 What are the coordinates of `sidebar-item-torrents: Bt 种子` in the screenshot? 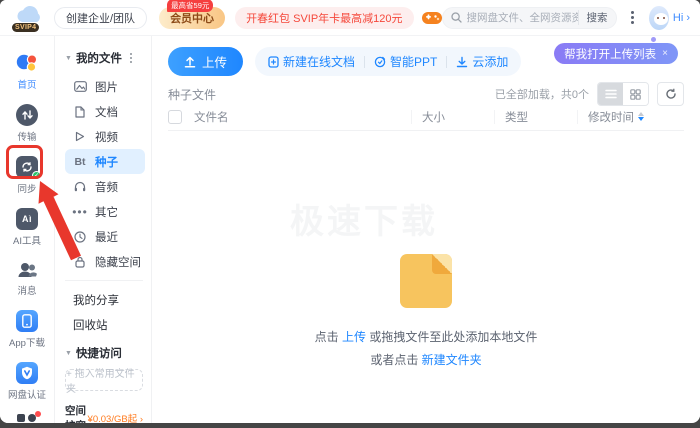 It's located at (105, 161).